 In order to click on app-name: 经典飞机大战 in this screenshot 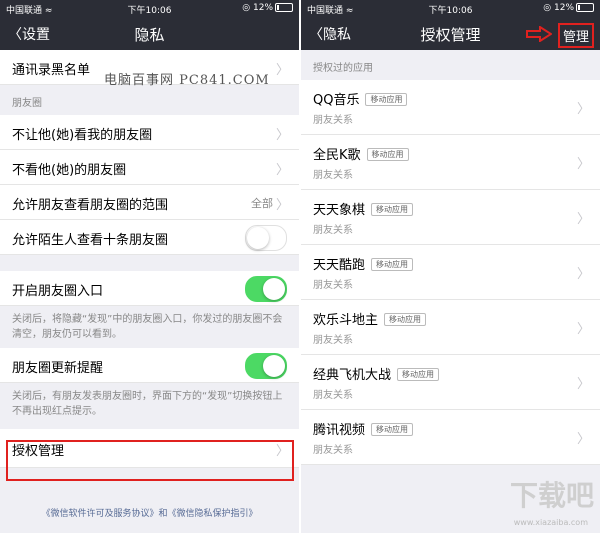, I will do `click(352, 375)`.